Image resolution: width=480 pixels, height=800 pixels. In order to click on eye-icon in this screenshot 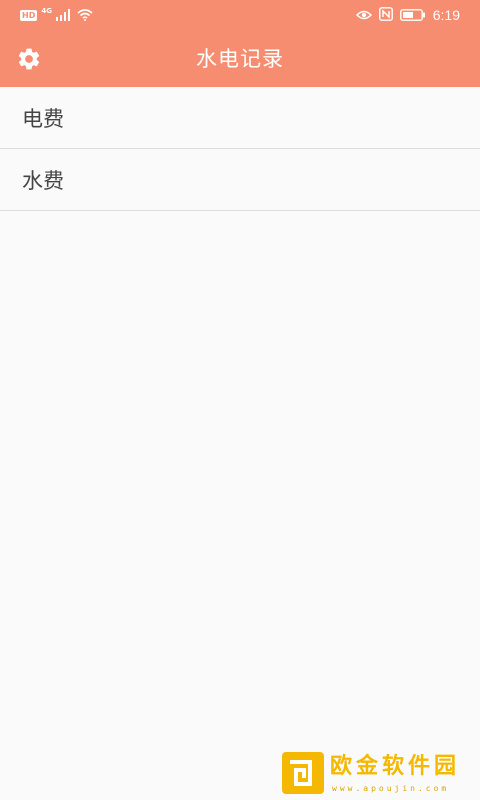, I will do `click(363, 15)`.